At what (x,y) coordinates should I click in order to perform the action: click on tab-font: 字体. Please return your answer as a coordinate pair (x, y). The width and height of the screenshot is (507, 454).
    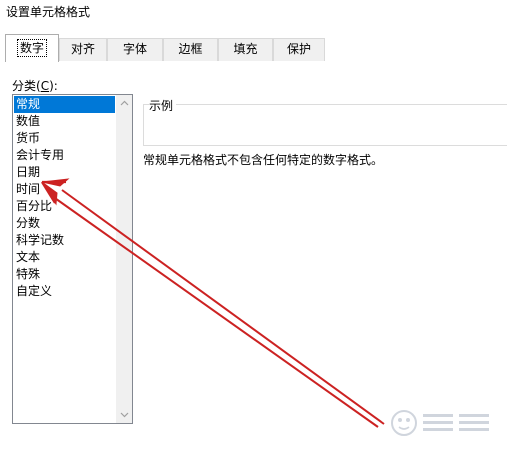
    Looking at the image, I should click on (135, 49).